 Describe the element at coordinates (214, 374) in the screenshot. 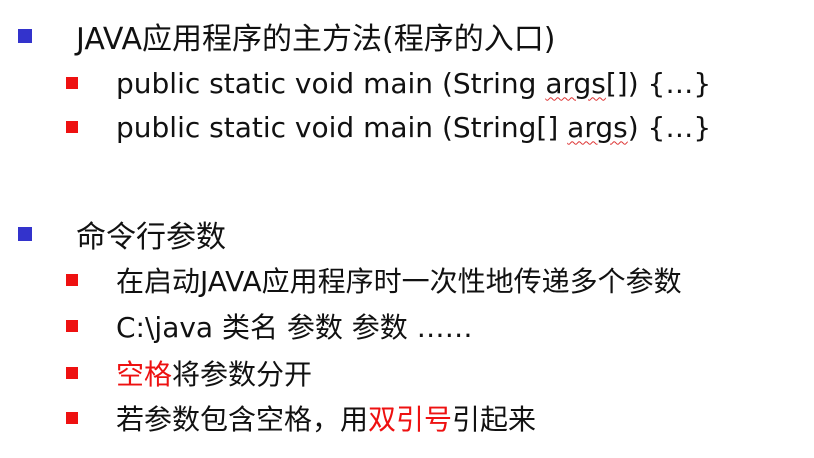

I see `space-separator-text: 空格将参数分开` at that location.